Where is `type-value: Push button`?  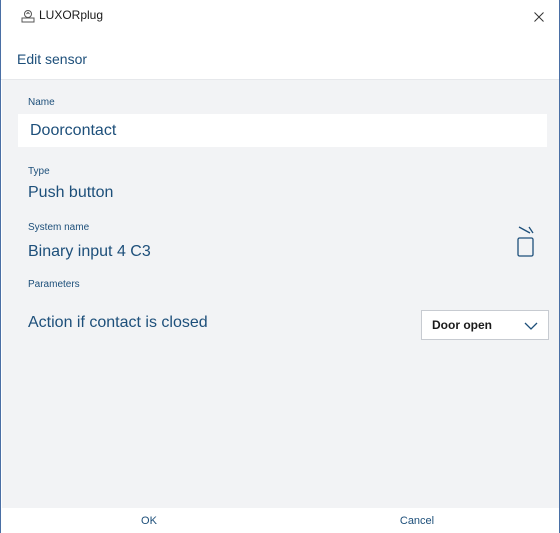 type-value: Push button is located at coordinates (71, 192).